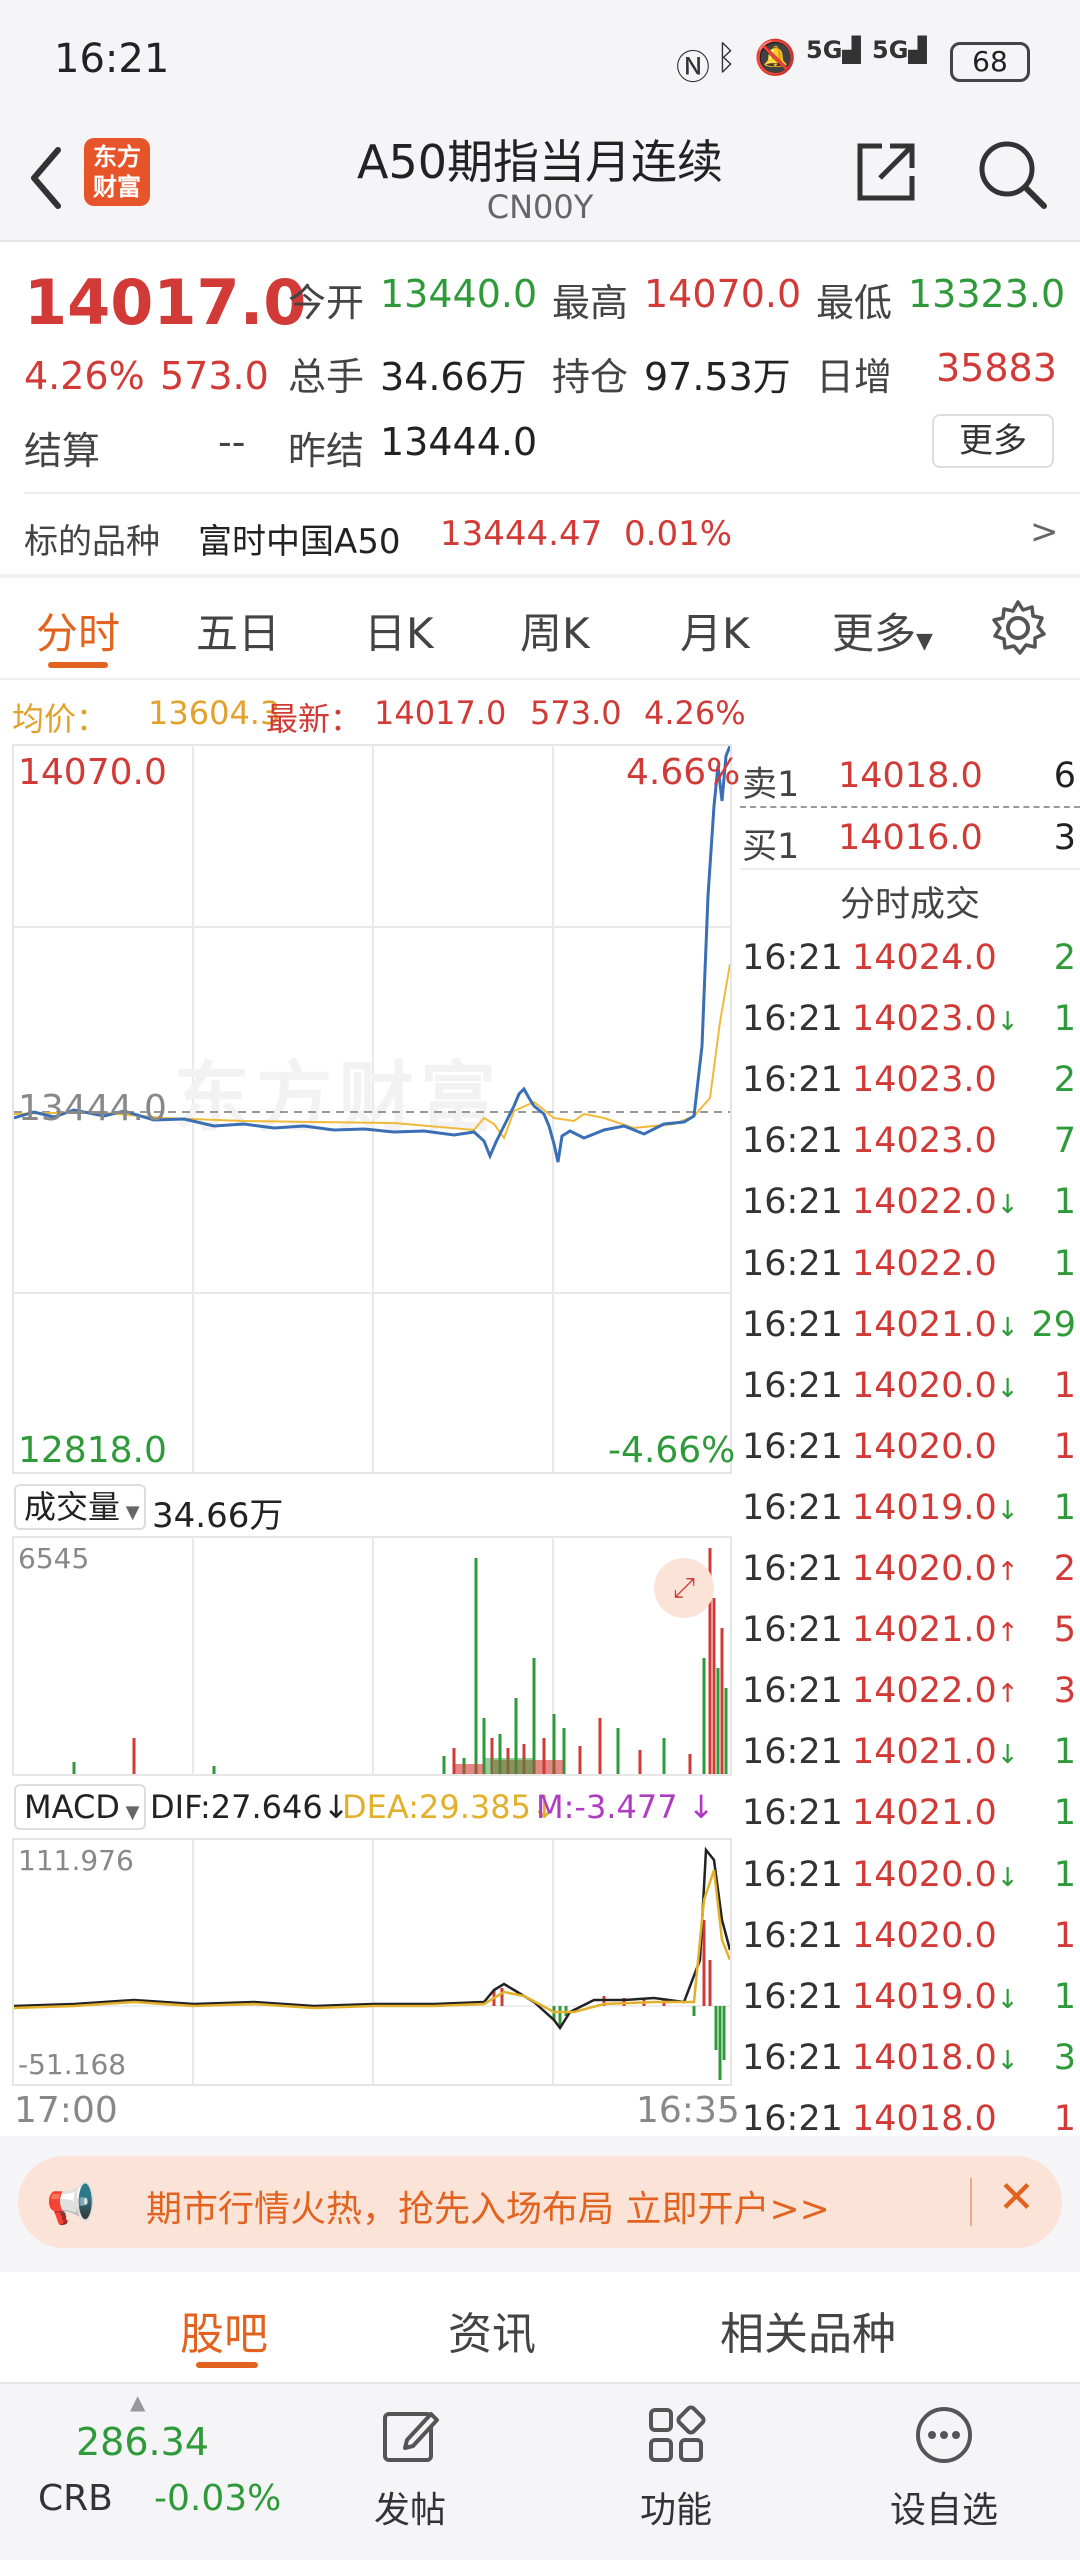  Describe the element at coordinates (78, 630) in the screenshot. I see `tab-intraday: 分时` at that location.